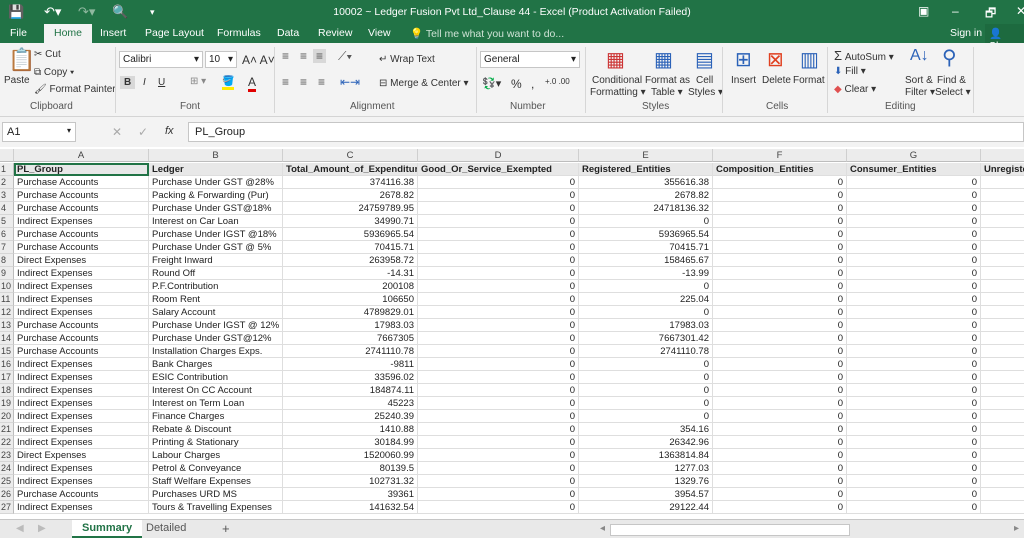 Image resolution: width=1024 pixels, height=539 pixels. What do you see at coordinates (646, 208) in the screenshot?
I see `cell: 24718136.32` at bounding box center [646, 208].